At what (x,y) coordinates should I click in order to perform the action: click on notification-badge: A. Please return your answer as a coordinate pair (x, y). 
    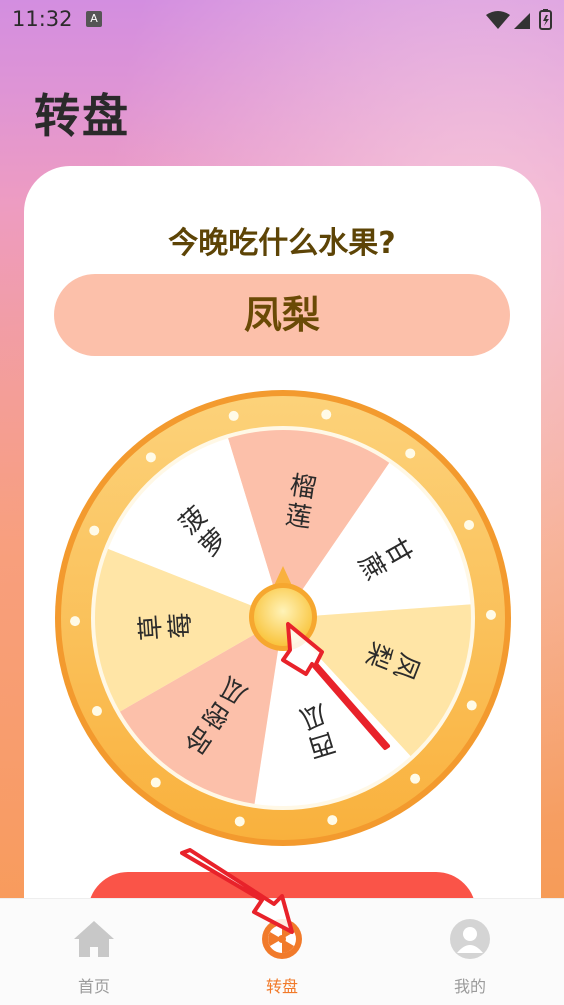
    Looking at the image, I should click on (94, 19).